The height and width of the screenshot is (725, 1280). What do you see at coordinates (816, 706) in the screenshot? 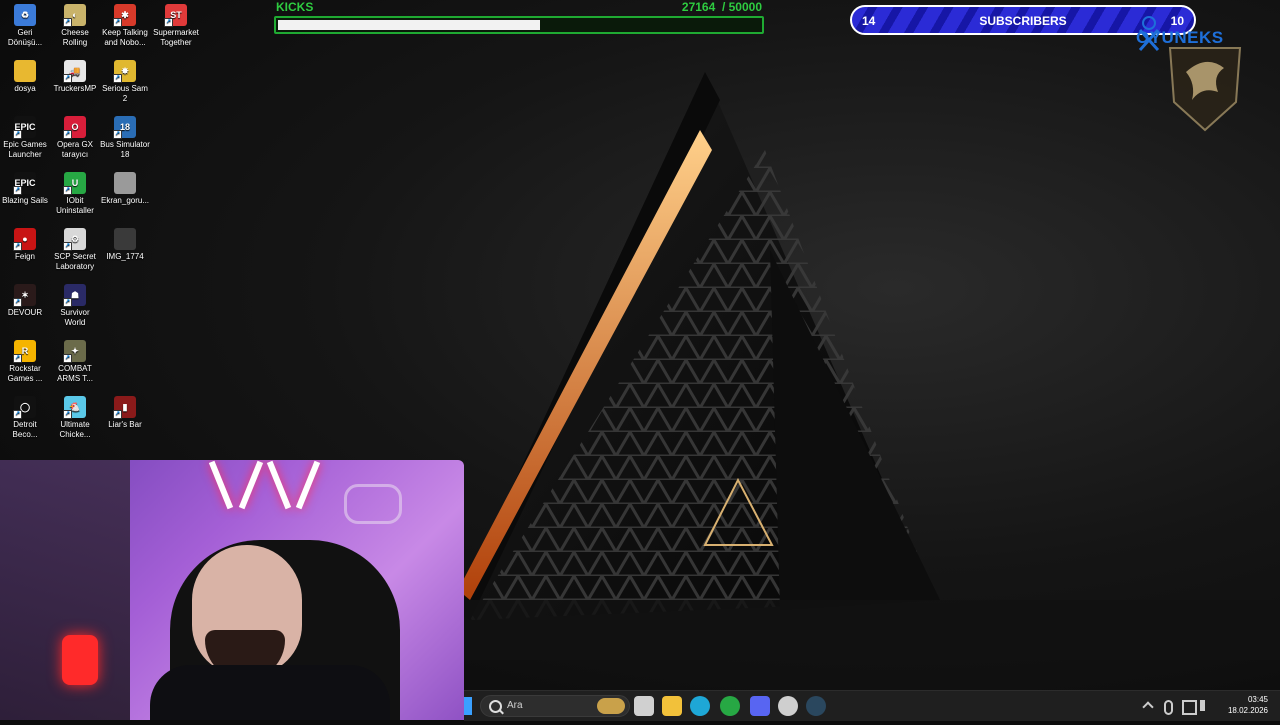
I see `taskbar-steam-icon` at bounding box center [816, 706].